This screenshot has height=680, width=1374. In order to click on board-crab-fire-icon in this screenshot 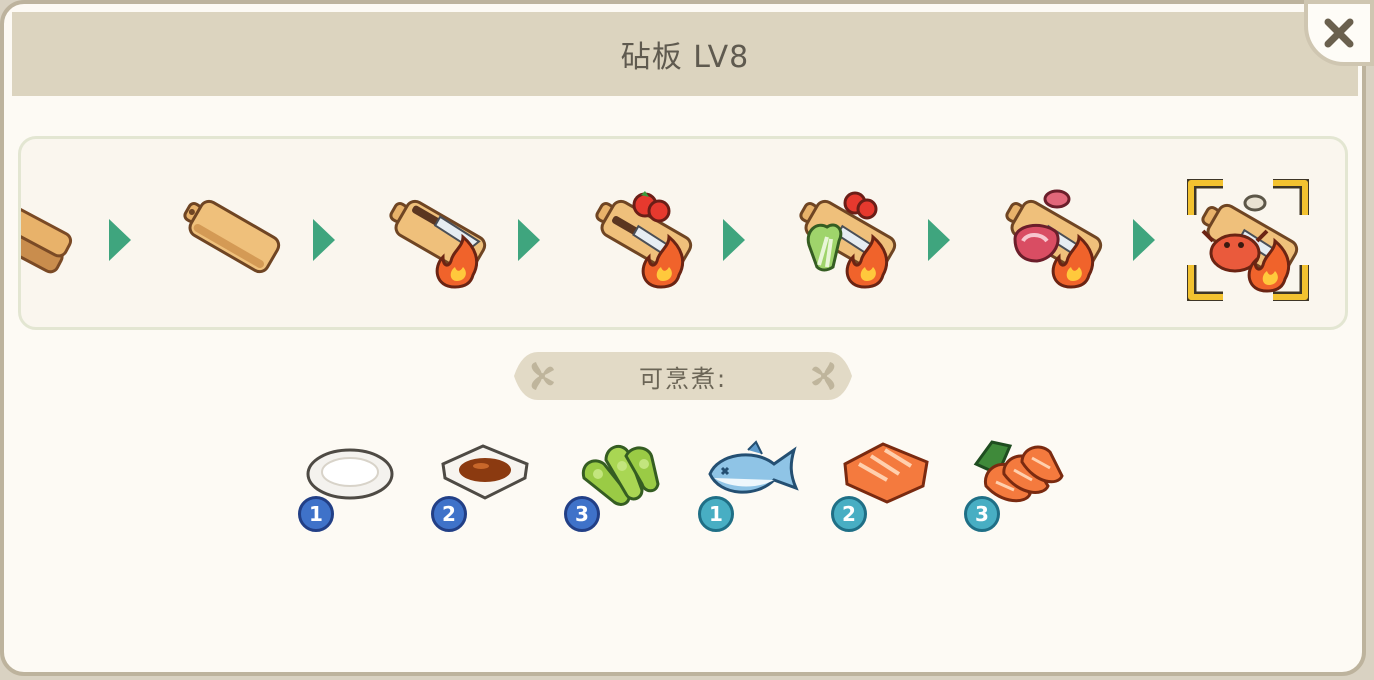, I will do `click(1250, 243)`.